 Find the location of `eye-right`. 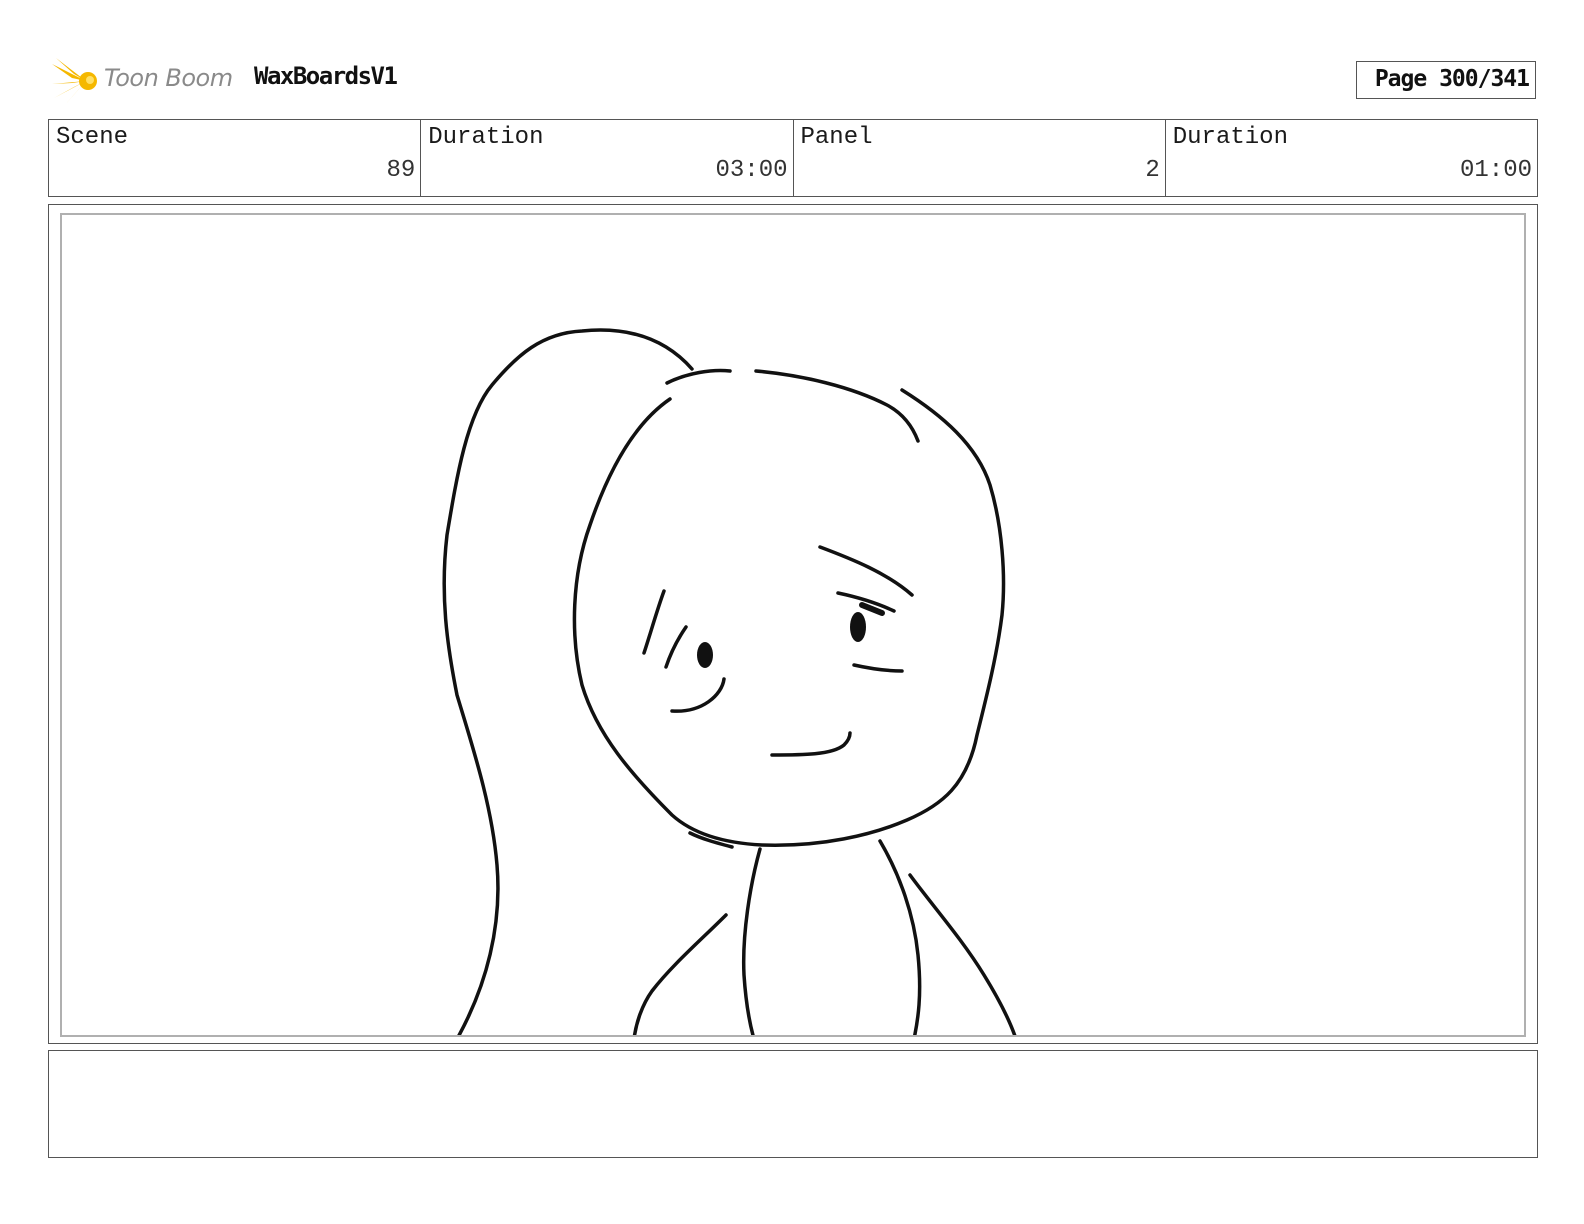

eye-right is located at coordinates (858, 627).